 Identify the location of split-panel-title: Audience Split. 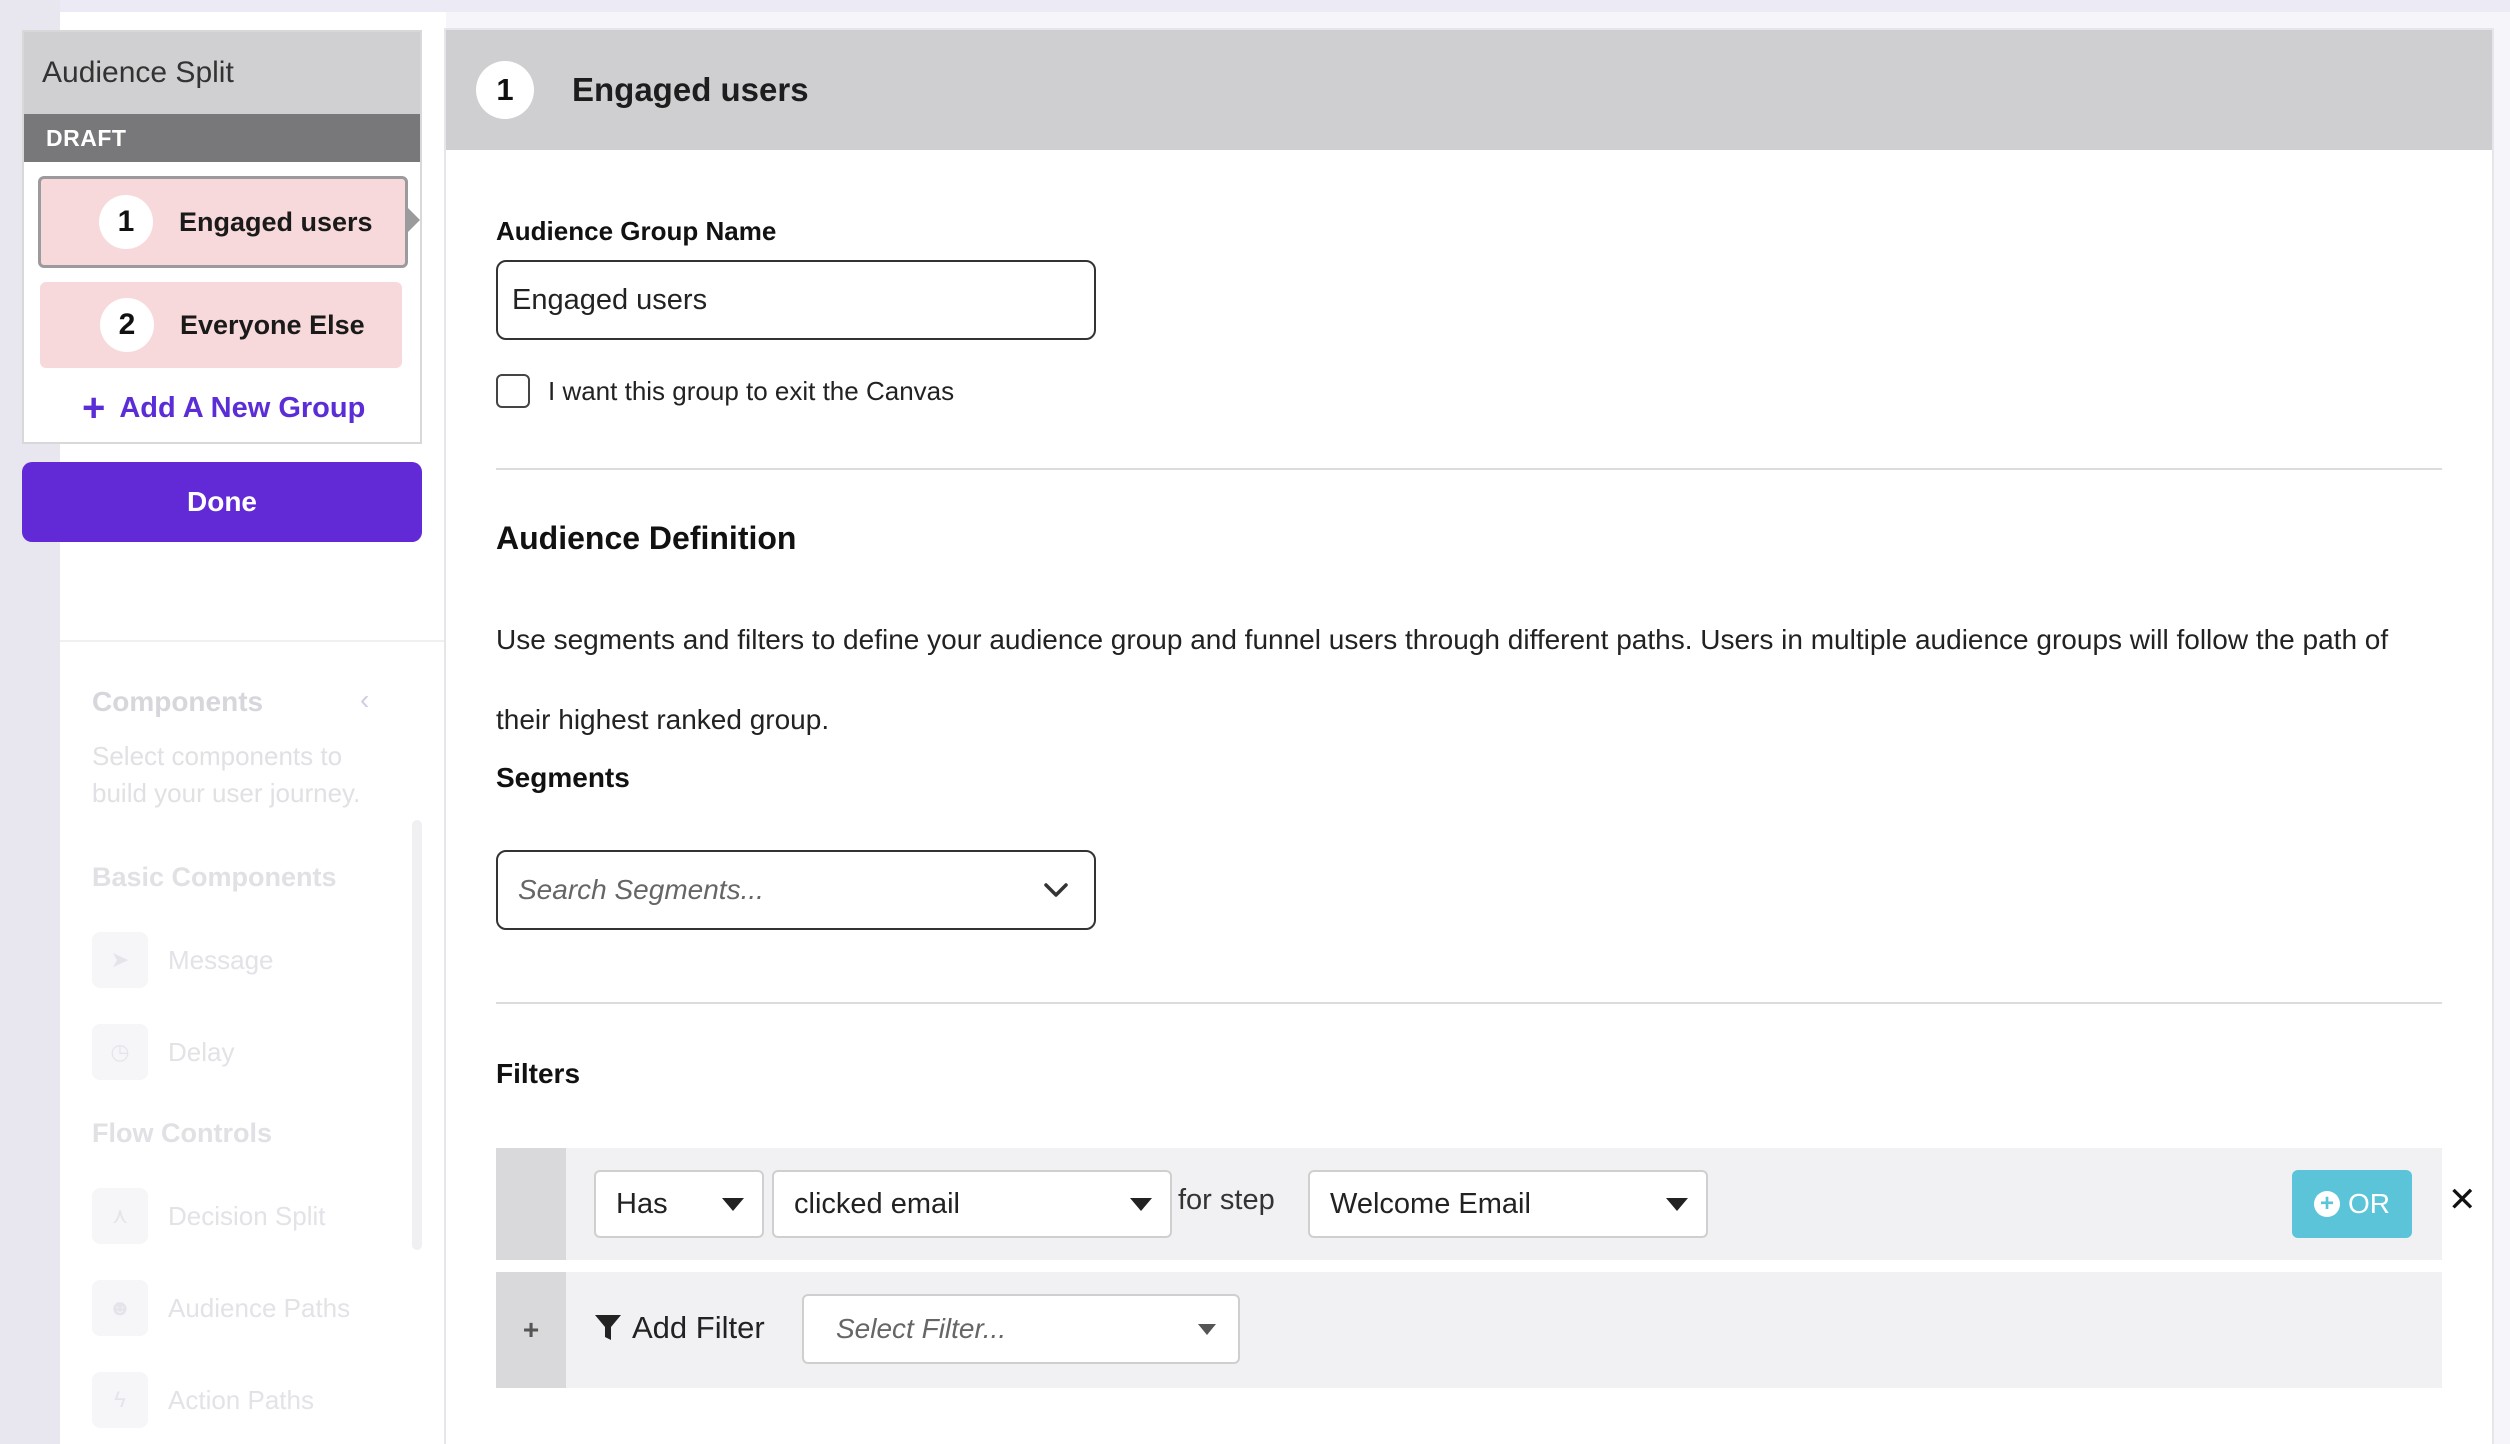
(222, 73).